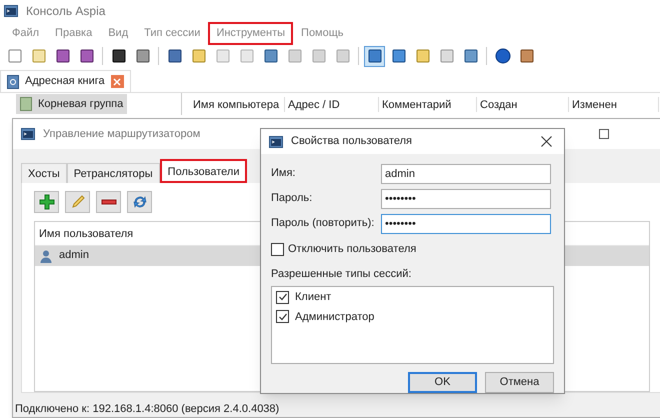 This screenshot has width=660, height=418. I want to click on window-title: Управление маршрутизатором, so click(121, 134).